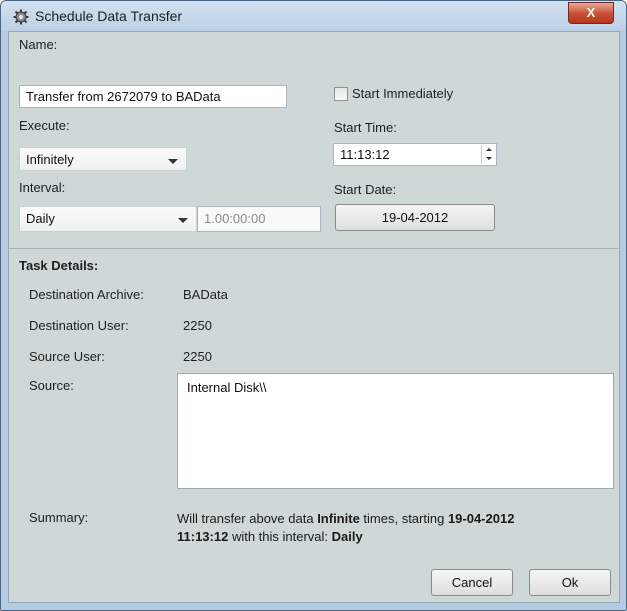 This screenshot has width=627, height=611. Describe the element at coordinates (51, 385) in the screenshot. I see `source-label: Source:` at that location.